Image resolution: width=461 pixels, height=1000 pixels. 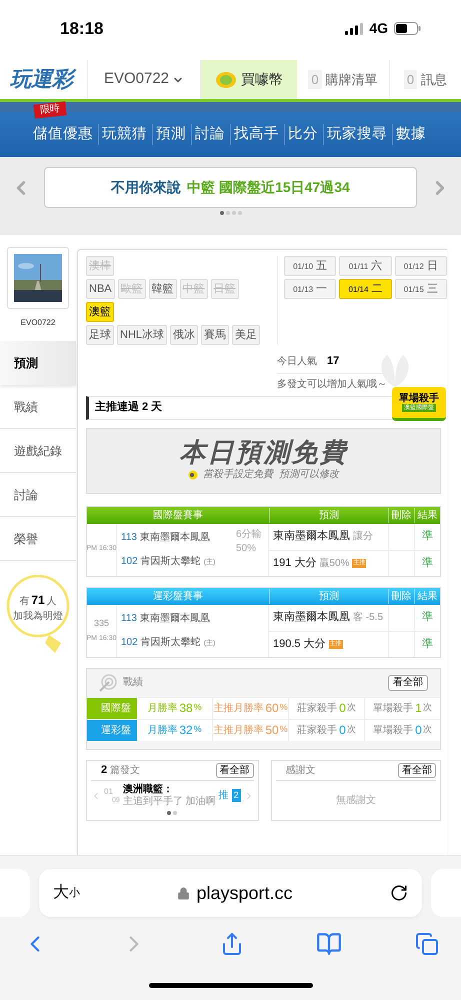 I want to click on fans-count: 71, so click(x=38, y=600).